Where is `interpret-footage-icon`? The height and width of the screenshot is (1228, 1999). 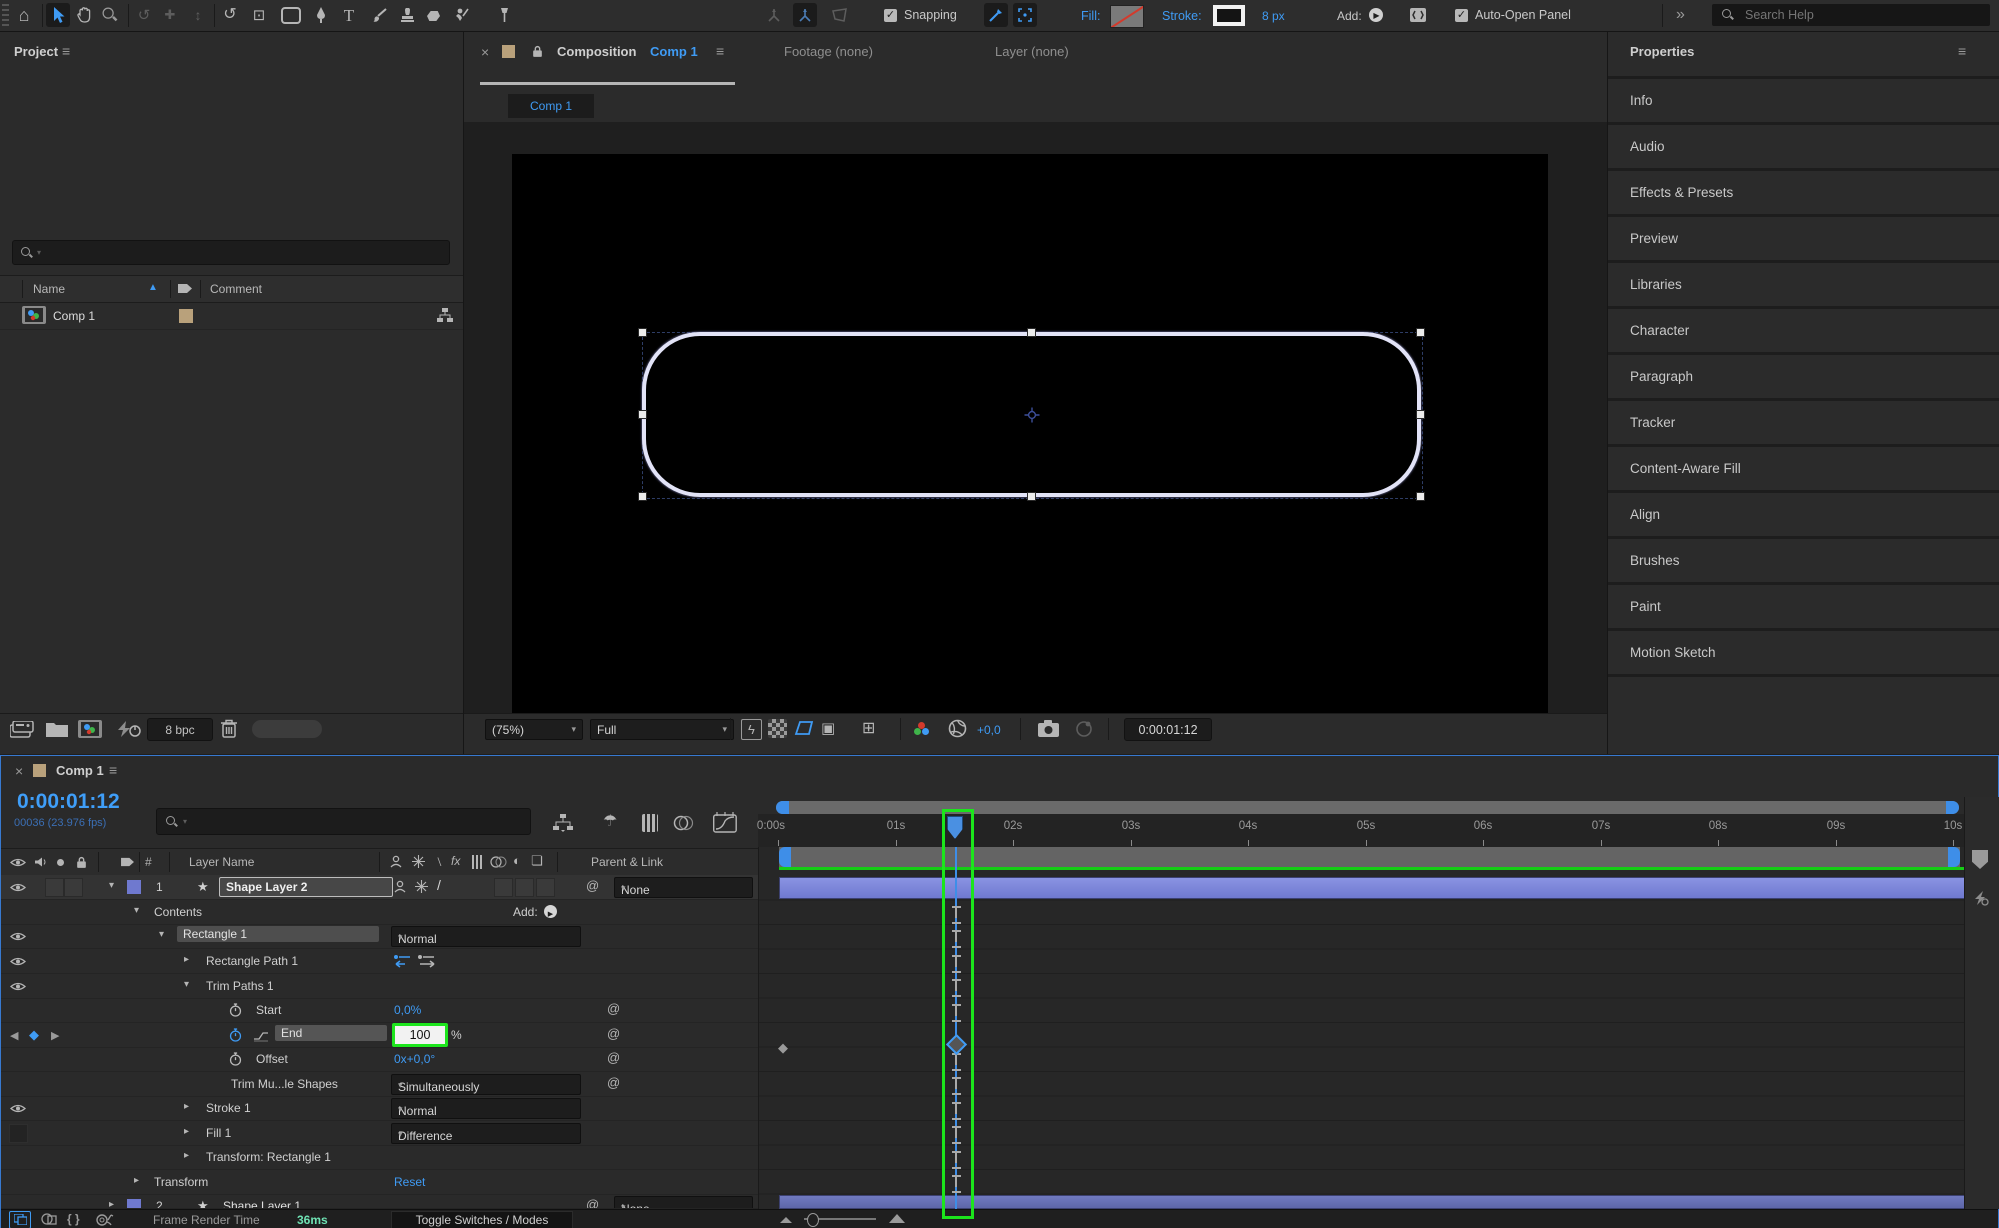 interpret-footage-icon is located at coordinates (23, 729).